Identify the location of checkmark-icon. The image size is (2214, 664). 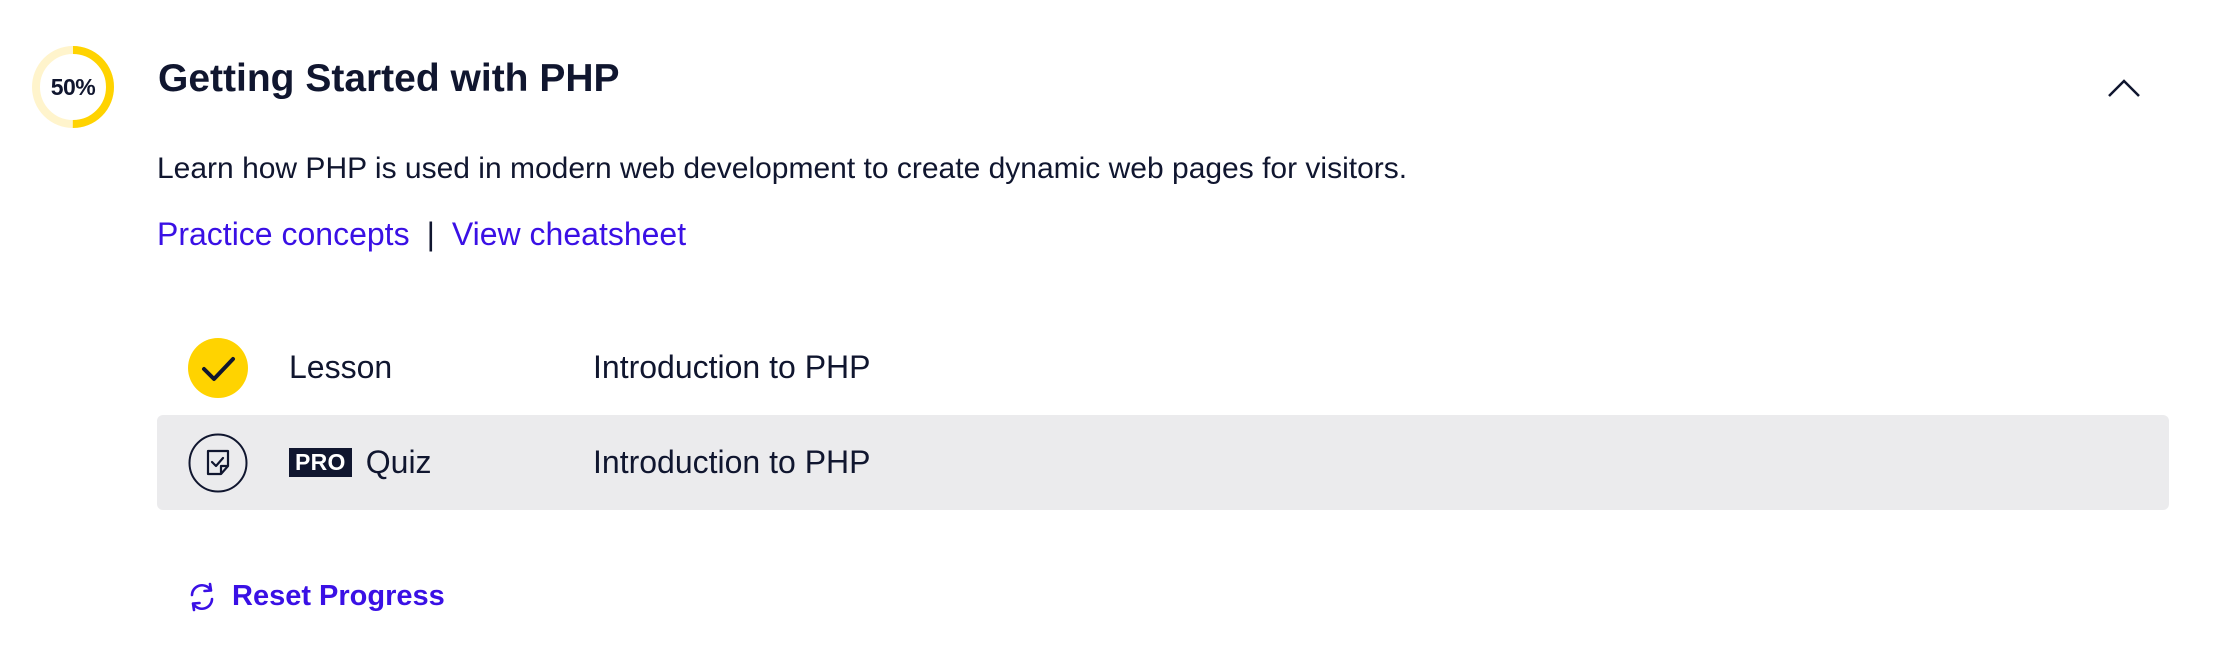
(218, 367).